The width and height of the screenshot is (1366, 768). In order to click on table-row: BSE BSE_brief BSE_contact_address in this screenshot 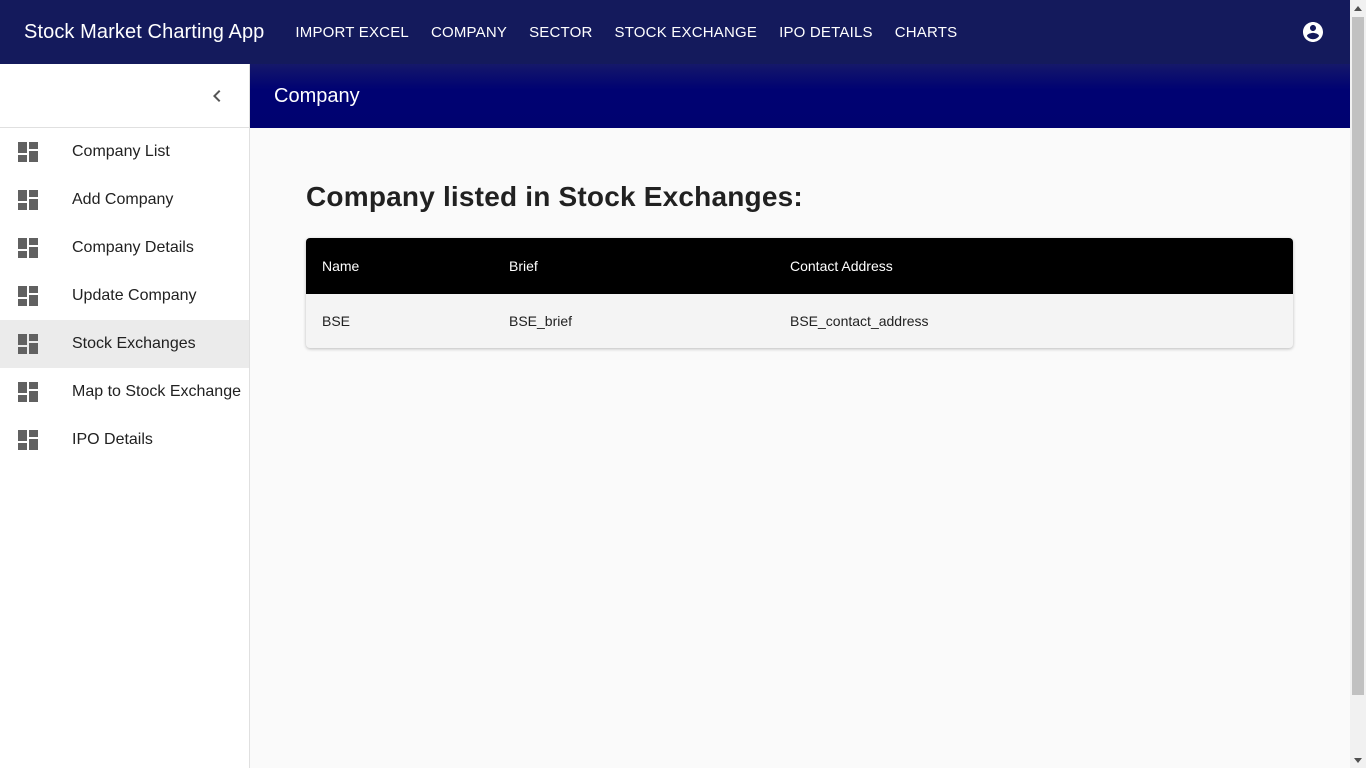, I will do `click(799, 321)`.